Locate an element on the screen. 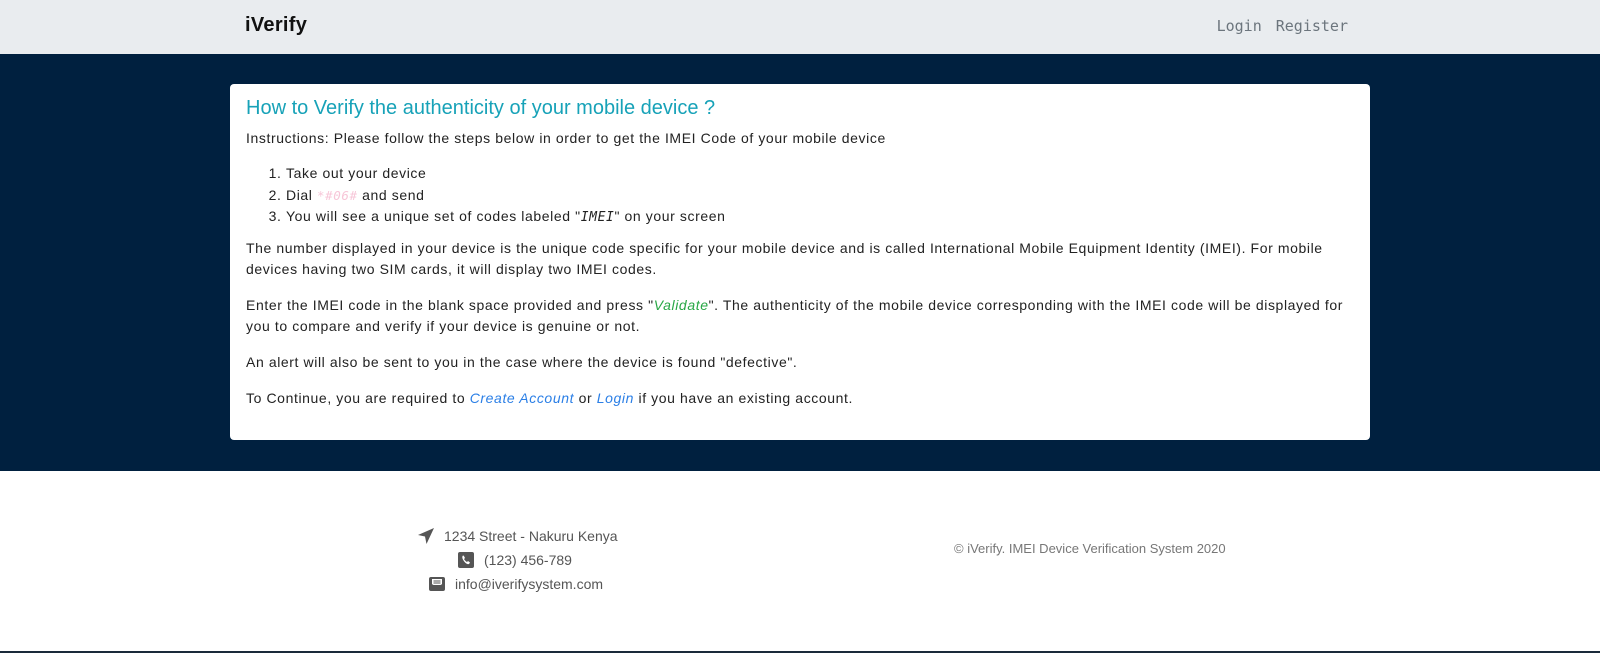 This screenshot has height=653, width=1600. imei-dial-code: *#06# is located at coordinates (337, 195).